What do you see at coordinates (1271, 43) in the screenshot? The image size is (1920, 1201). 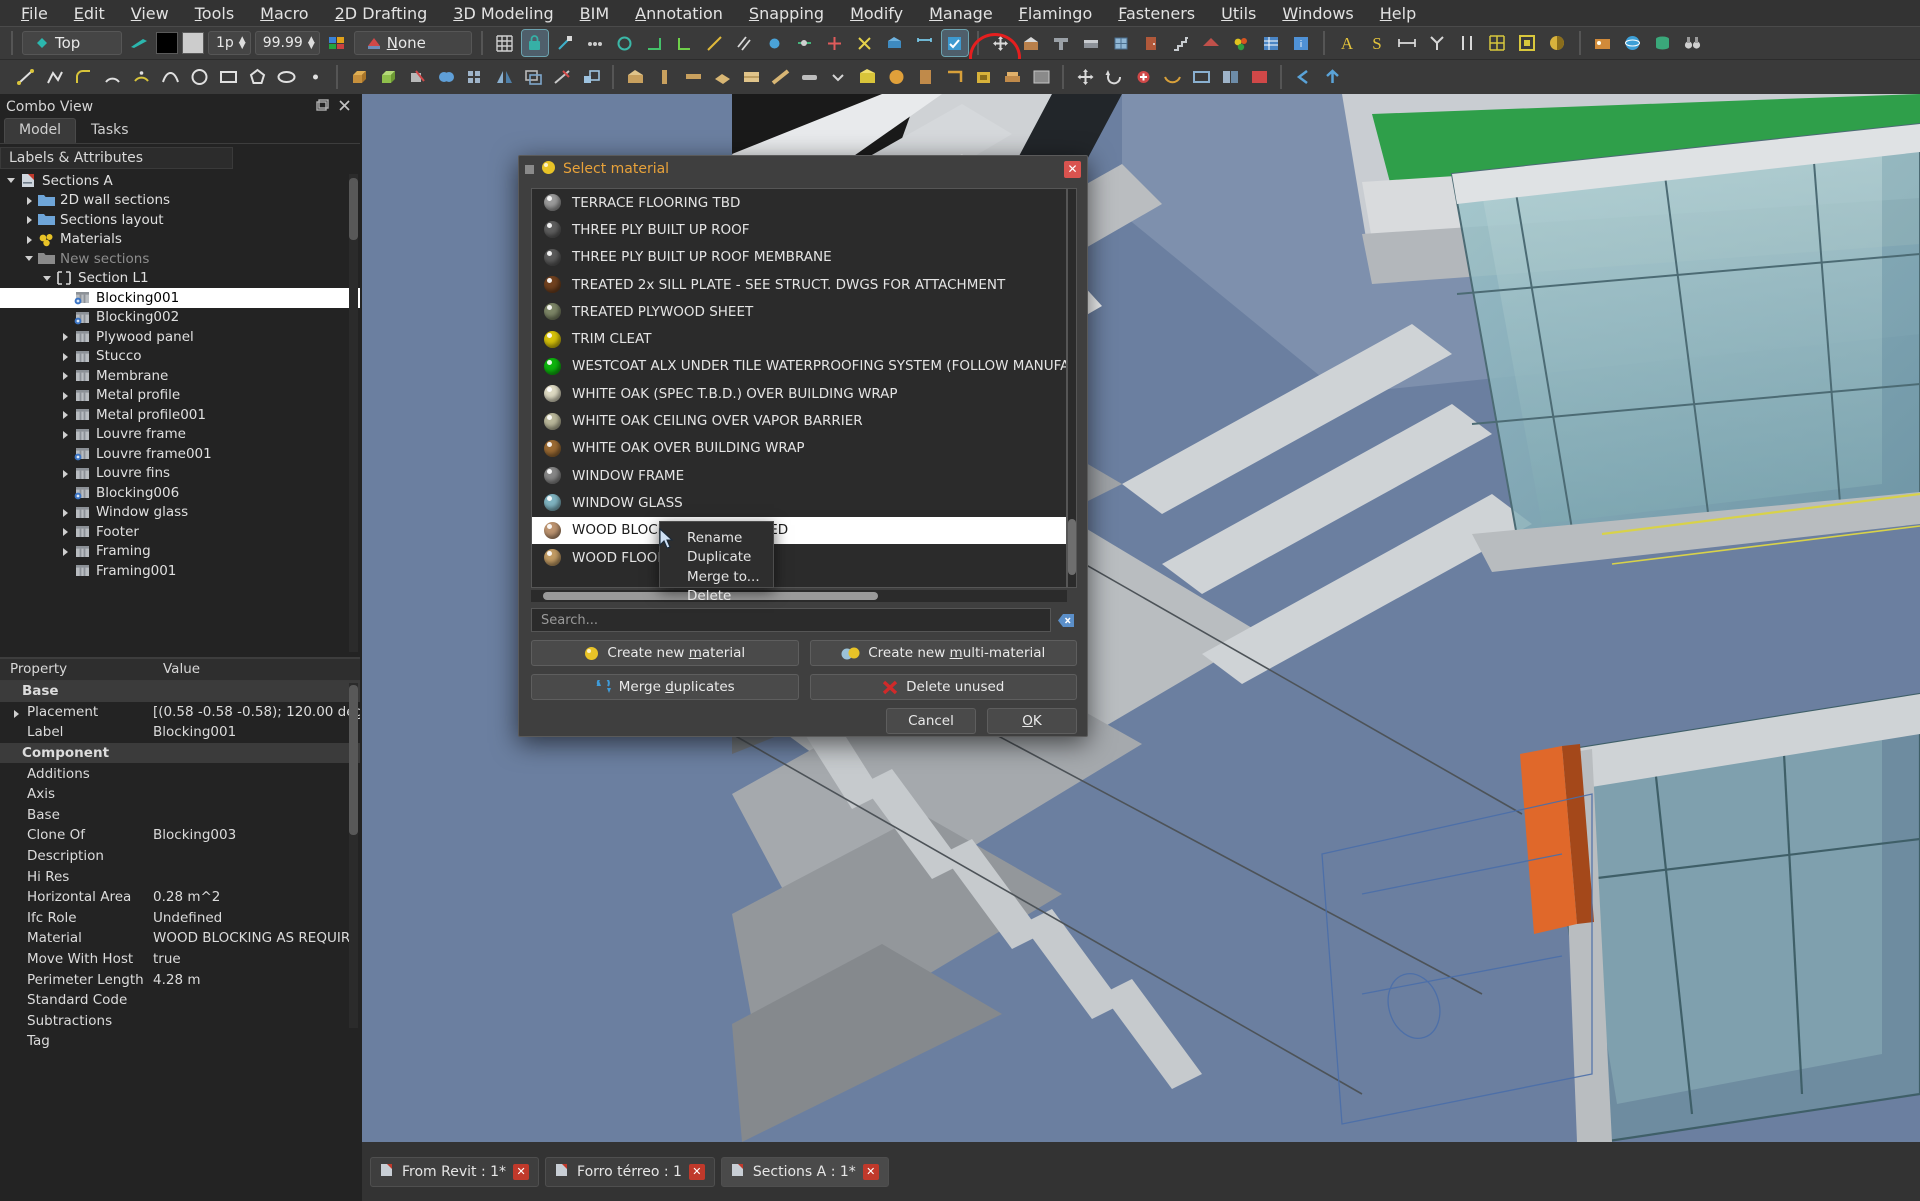 I see `schedule-tool-button` at bounding box center [1271, 43].